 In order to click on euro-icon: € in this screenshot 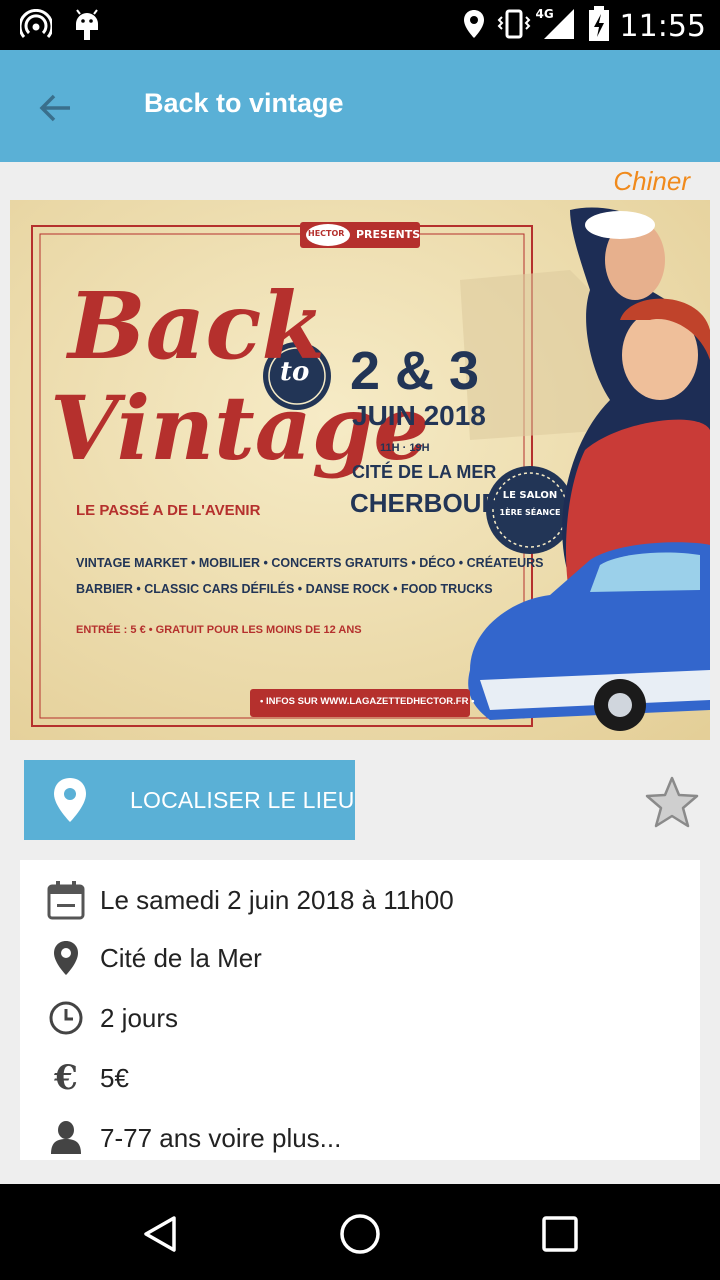, I will do `click(66, 1078)`.